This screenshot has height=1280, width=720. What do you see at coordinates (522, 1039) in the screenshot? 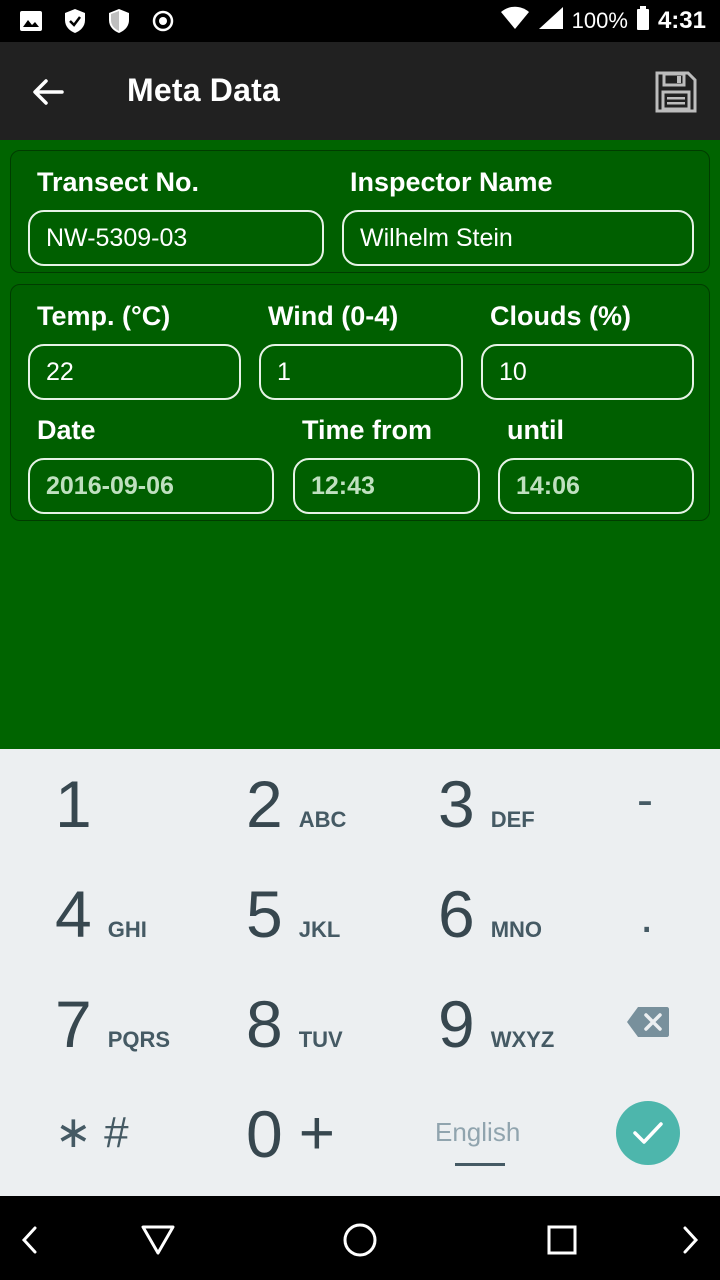
I see `key-9-letters: WXYZ` at bounding box center [522, 1039].